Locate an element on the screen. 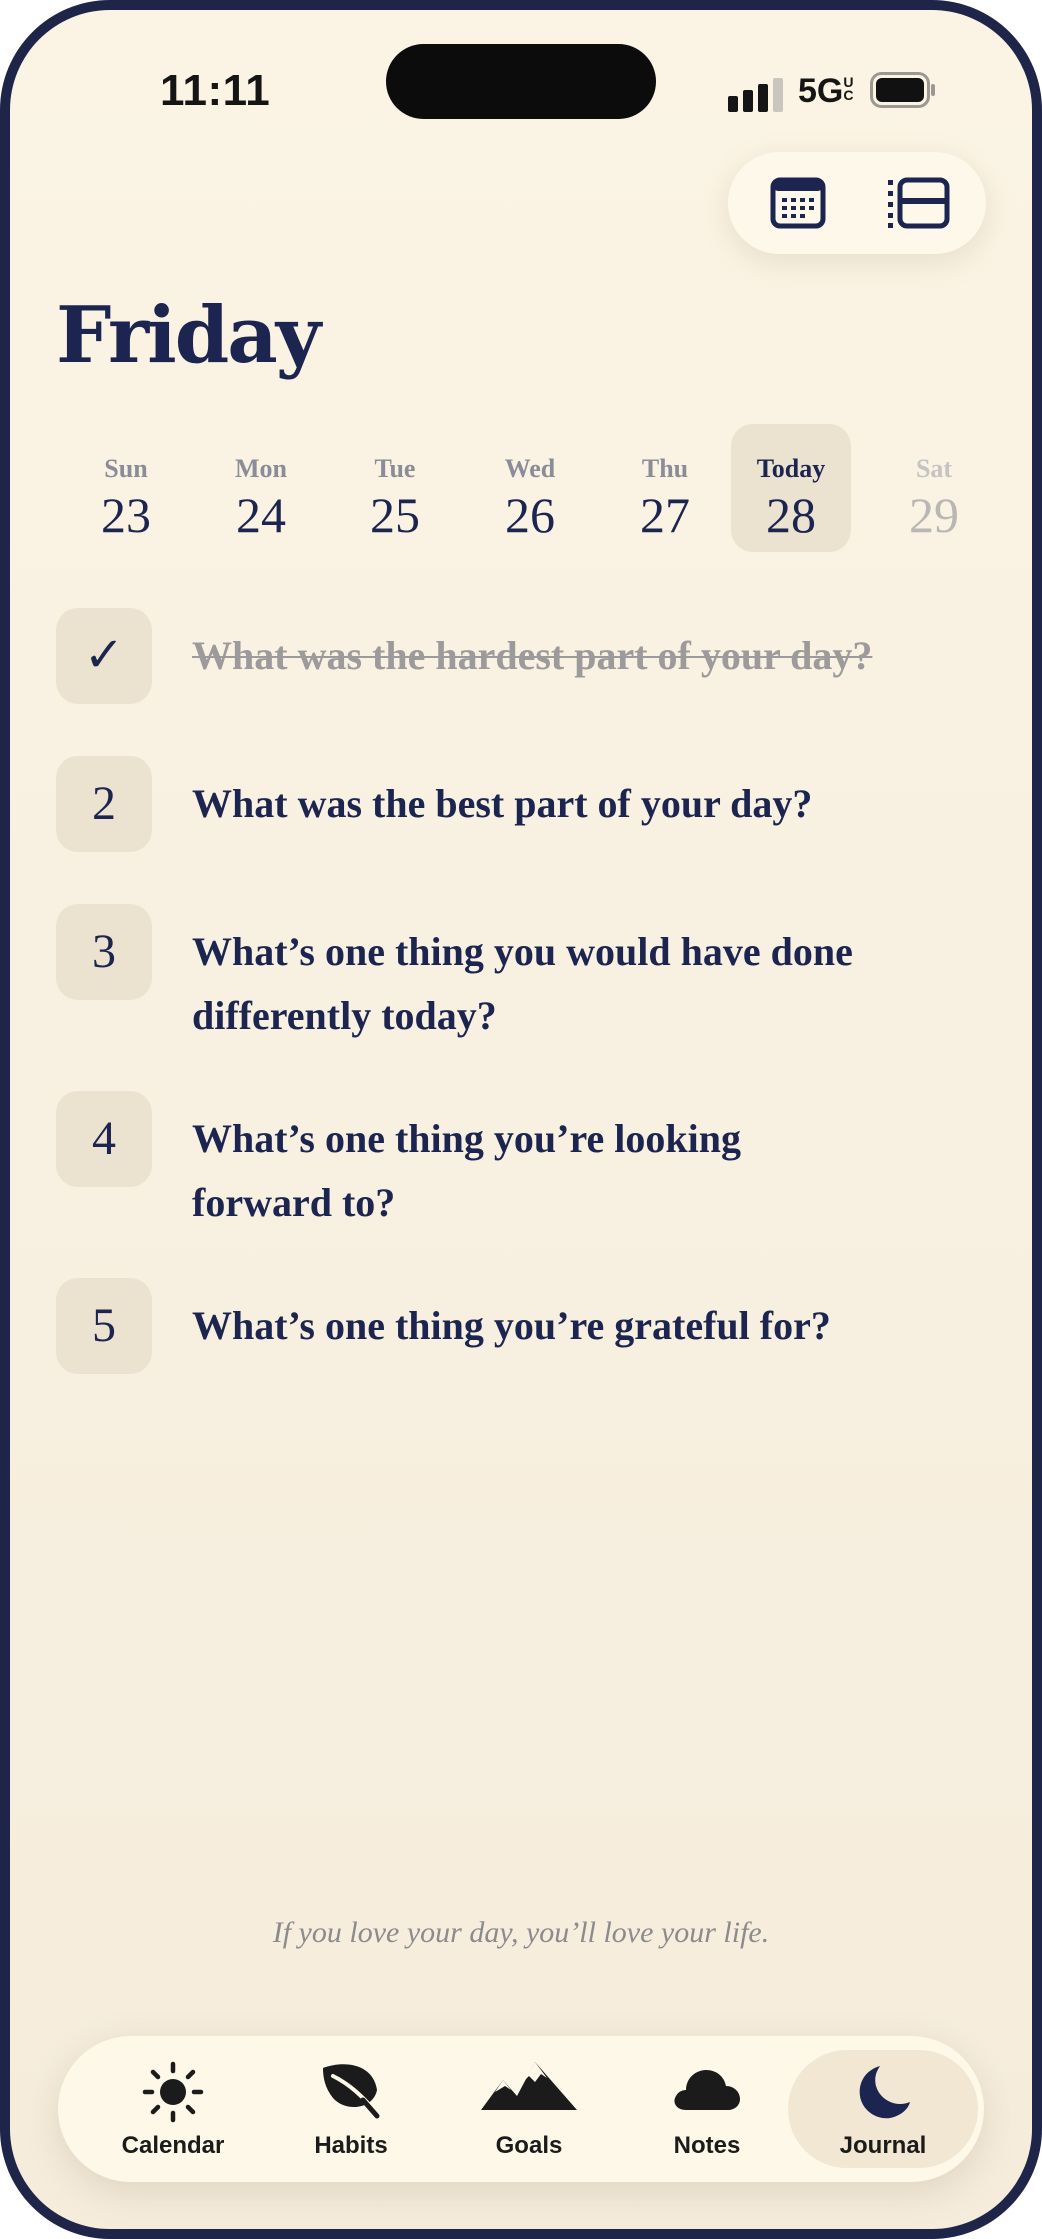 This screenshot has width=1042, height=2239. moon-icon is located at coordinates (884, 2092).